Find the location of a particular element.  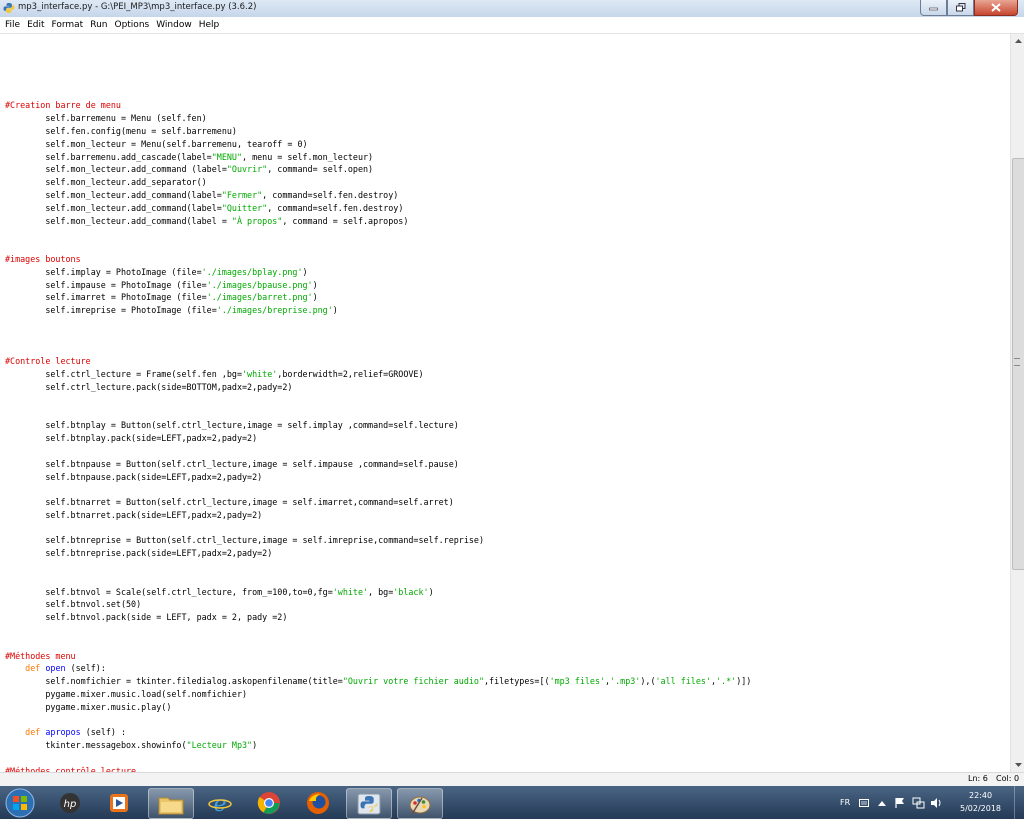

menu-window: Window is located at coordinates (174, 25).